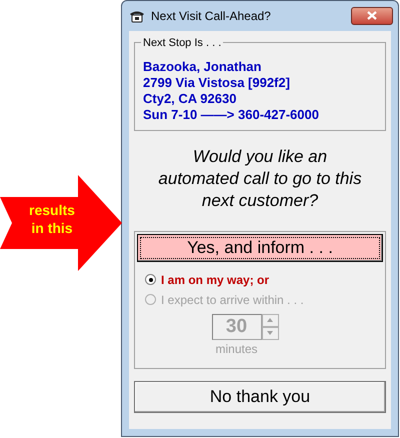 The width and height of the screenshot is (400, 438). I want to click on close-icon, so click(372, 15).